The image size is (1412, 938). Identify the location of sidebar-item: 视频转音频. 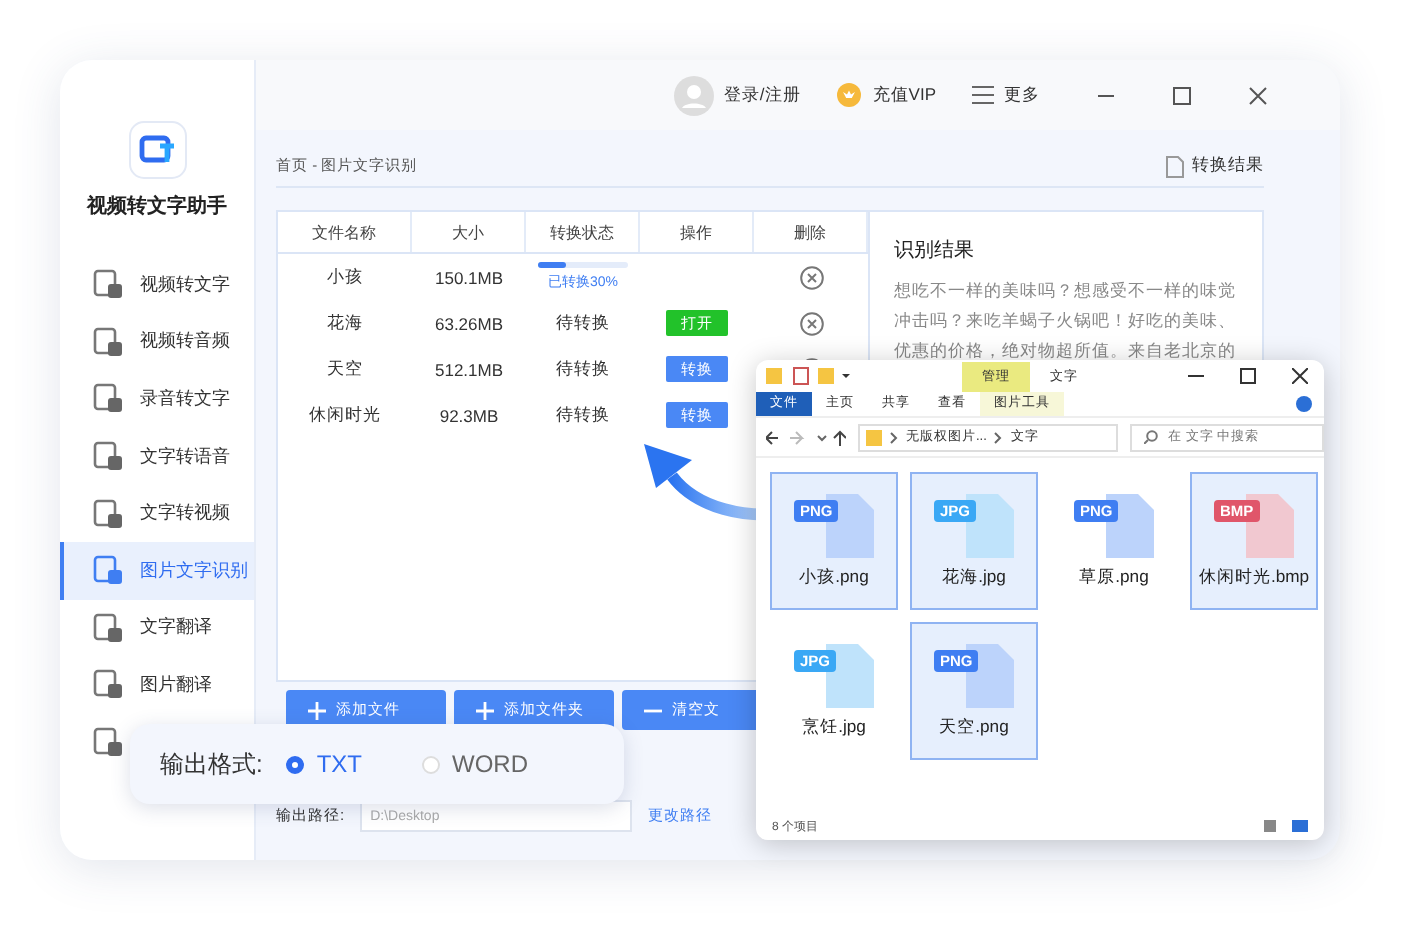
(157, 342).